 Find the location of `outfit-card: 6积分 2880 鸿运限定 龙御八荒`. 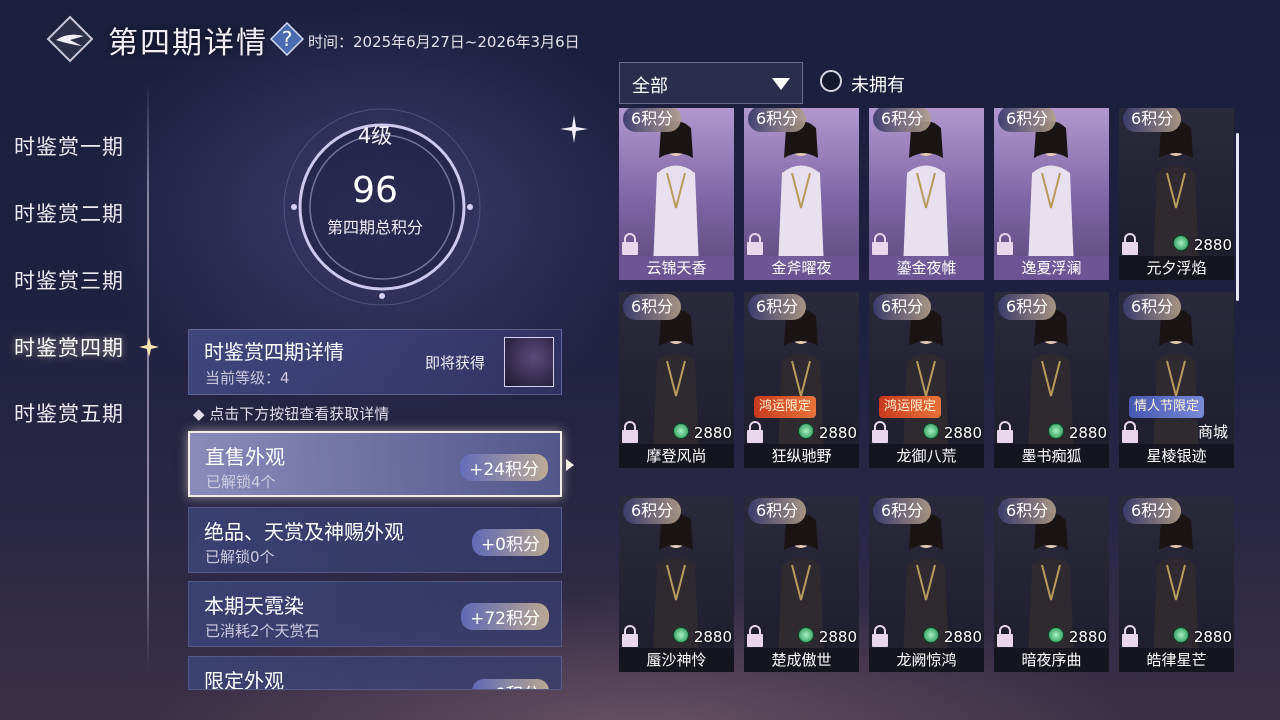

outfit-card: 6积分 2880 鸿运限定 龙御八荒 is located at coordinates (926, 380).